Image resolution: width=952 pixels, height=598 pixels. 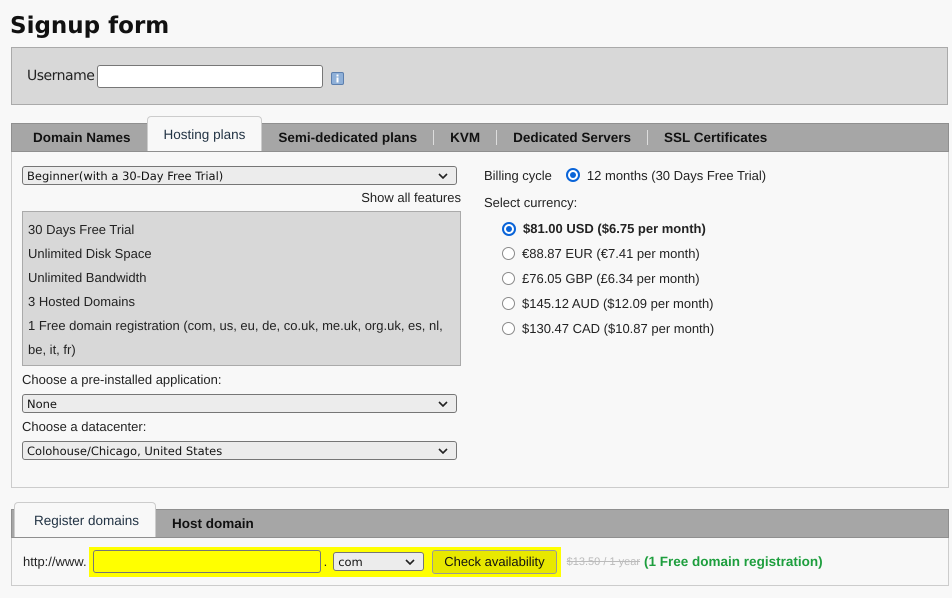 I want to click on tld-dropdown: com, so click(x=378, y=561).